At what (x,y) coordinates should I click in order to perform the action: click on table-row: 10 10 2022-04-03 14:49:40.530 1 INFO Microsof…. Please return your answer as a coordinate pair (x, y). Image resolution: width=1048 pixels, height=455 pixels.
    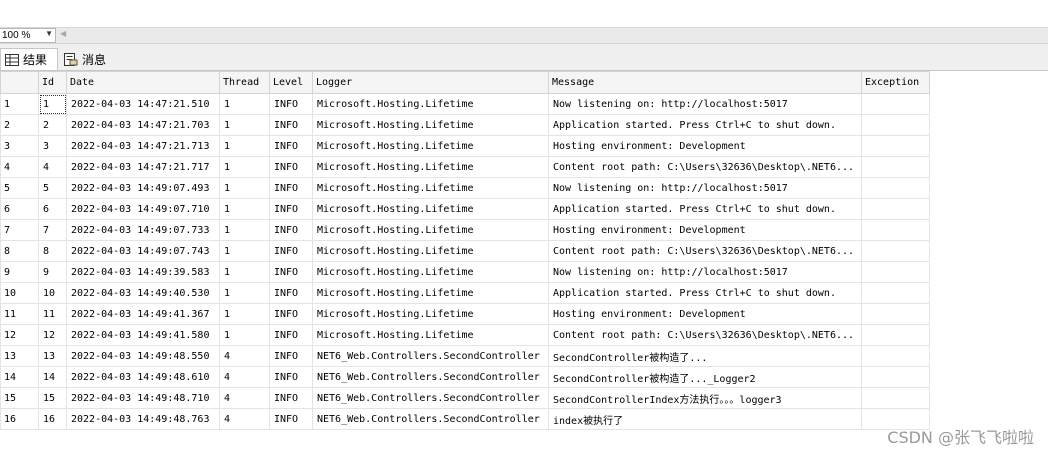
    Looking at the image, I should click on (465, 293).